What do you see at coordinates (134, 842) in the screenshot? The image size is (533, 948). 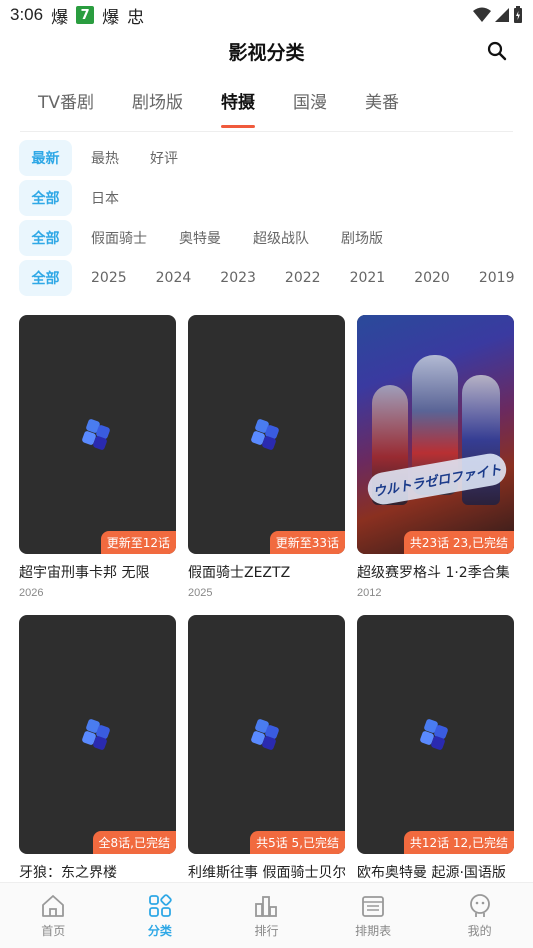 I see `episode-badge: 全8话,已完结` at bounding box center [134, 842].